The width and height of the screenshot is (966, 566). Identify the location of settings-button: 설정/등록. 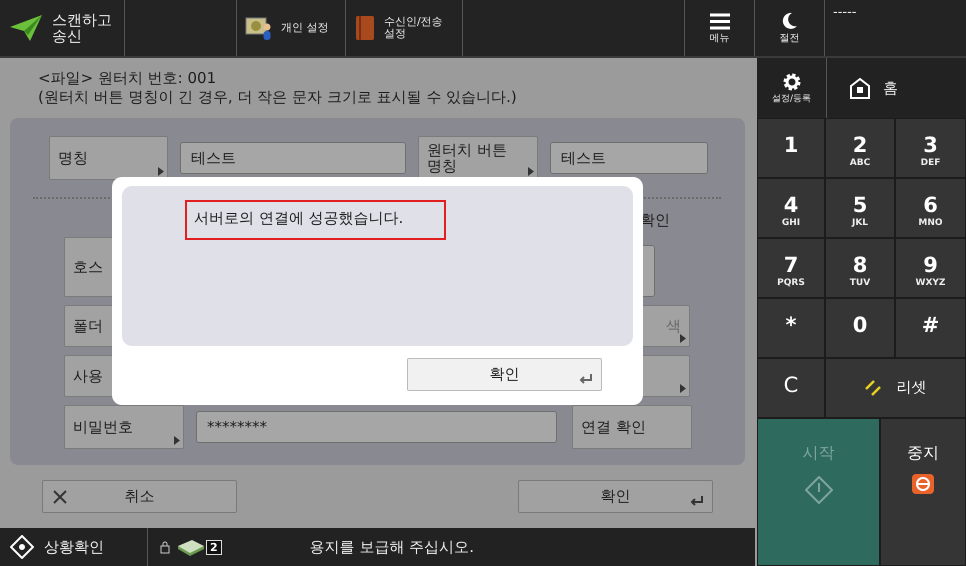
(792, 99).